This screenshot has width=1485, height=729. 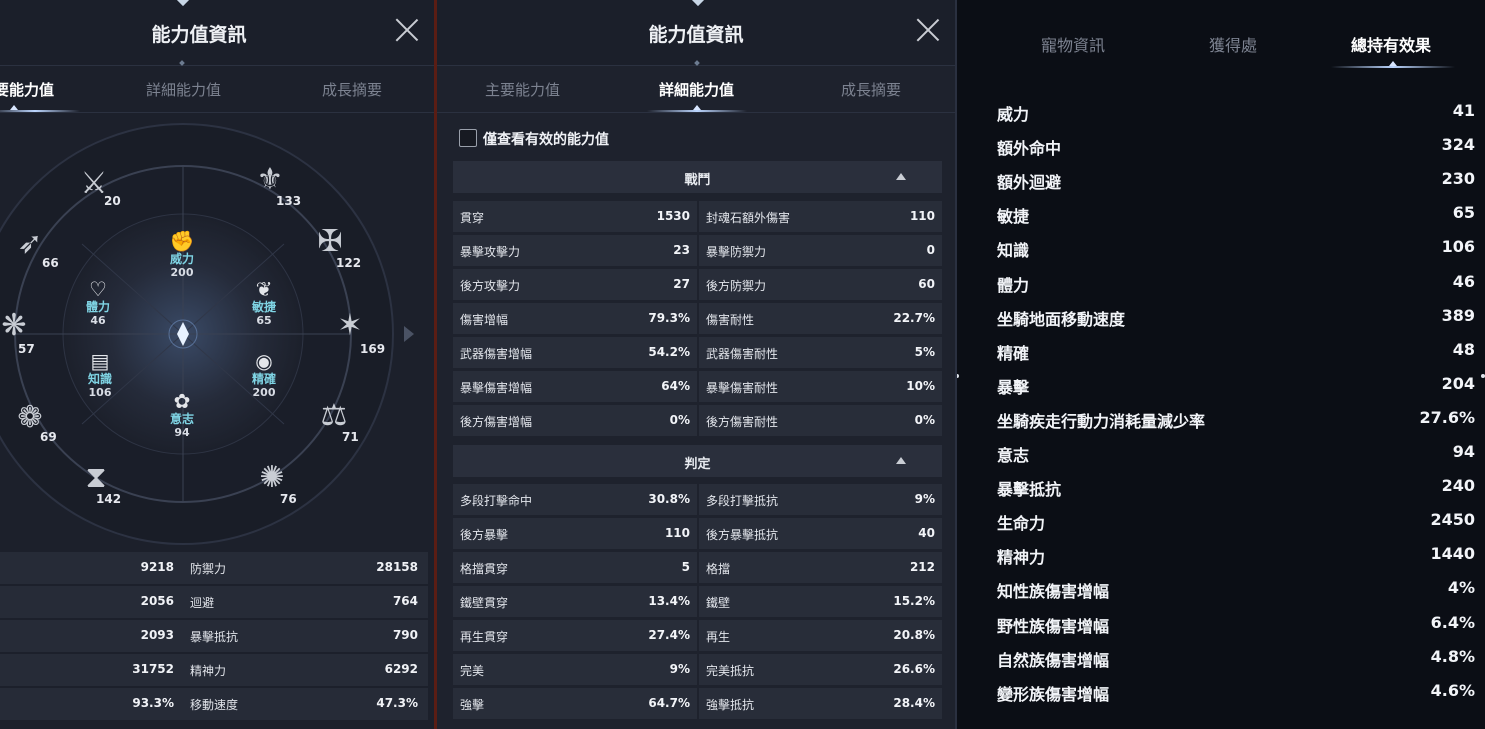 I want to click on section-header-judgement: 判定, so click(x=697, y=461).